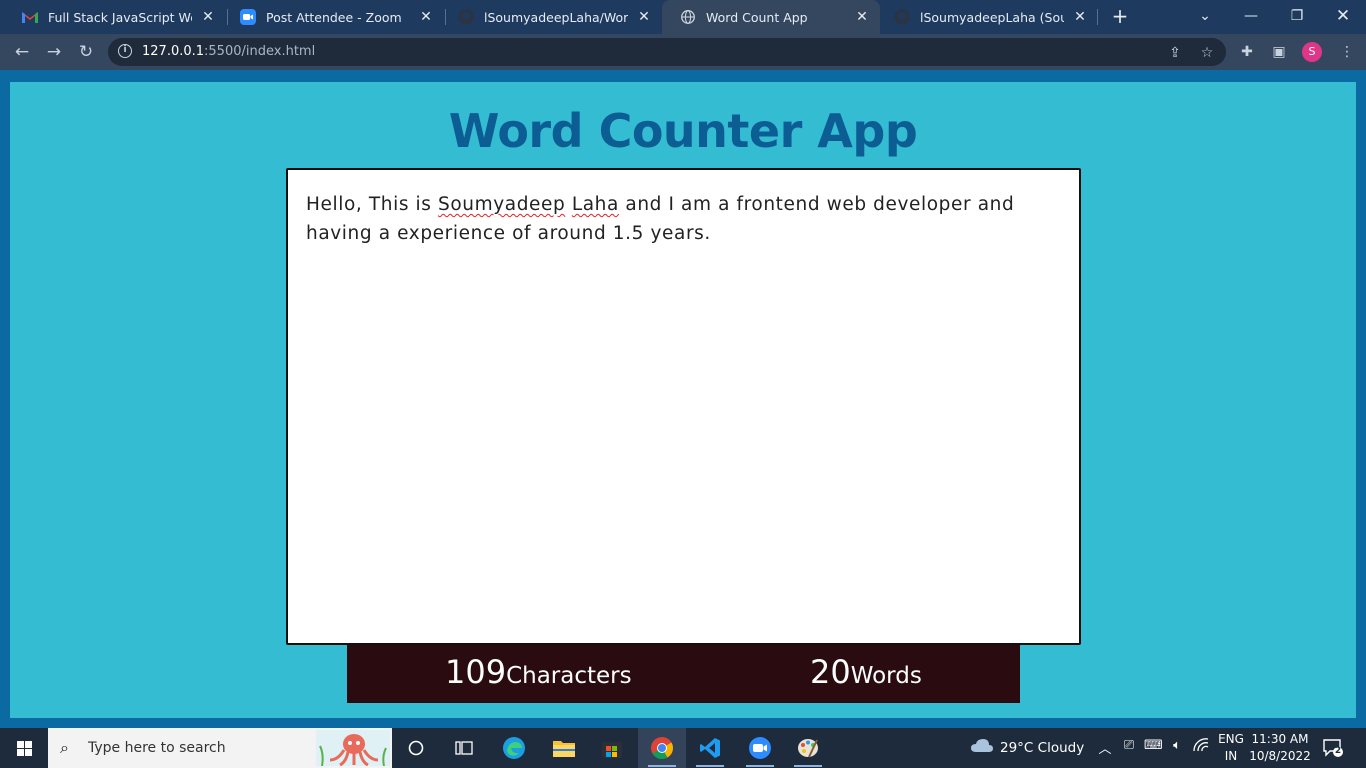 Image resolution: width=1366 pixels, height=768 pixels. What do you see at coordinates (556, 17) in the screenshot?
I see `tab-title: lSoumyadeepLaha/WordCou` at bounding box center [556, 17].